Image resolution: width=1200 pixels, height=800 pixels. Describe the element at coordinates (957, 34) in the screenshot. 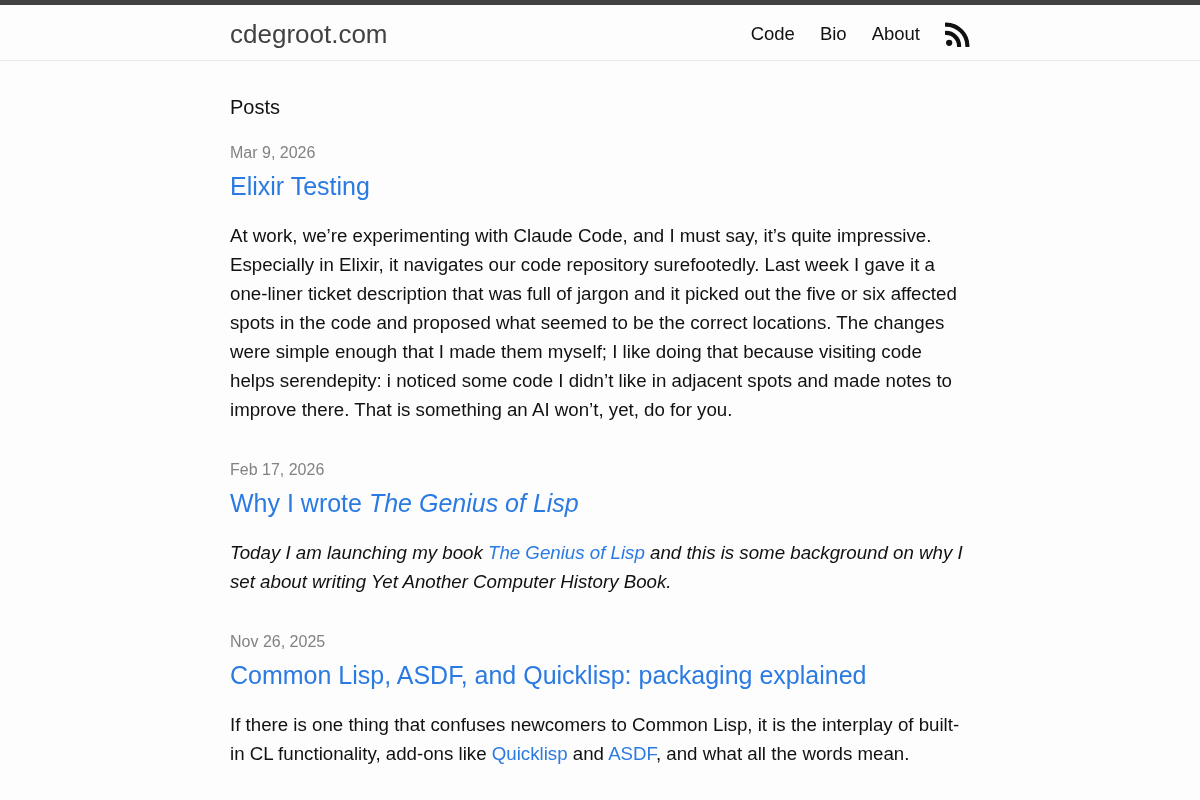

I see `rss-feed-icon` at that location.